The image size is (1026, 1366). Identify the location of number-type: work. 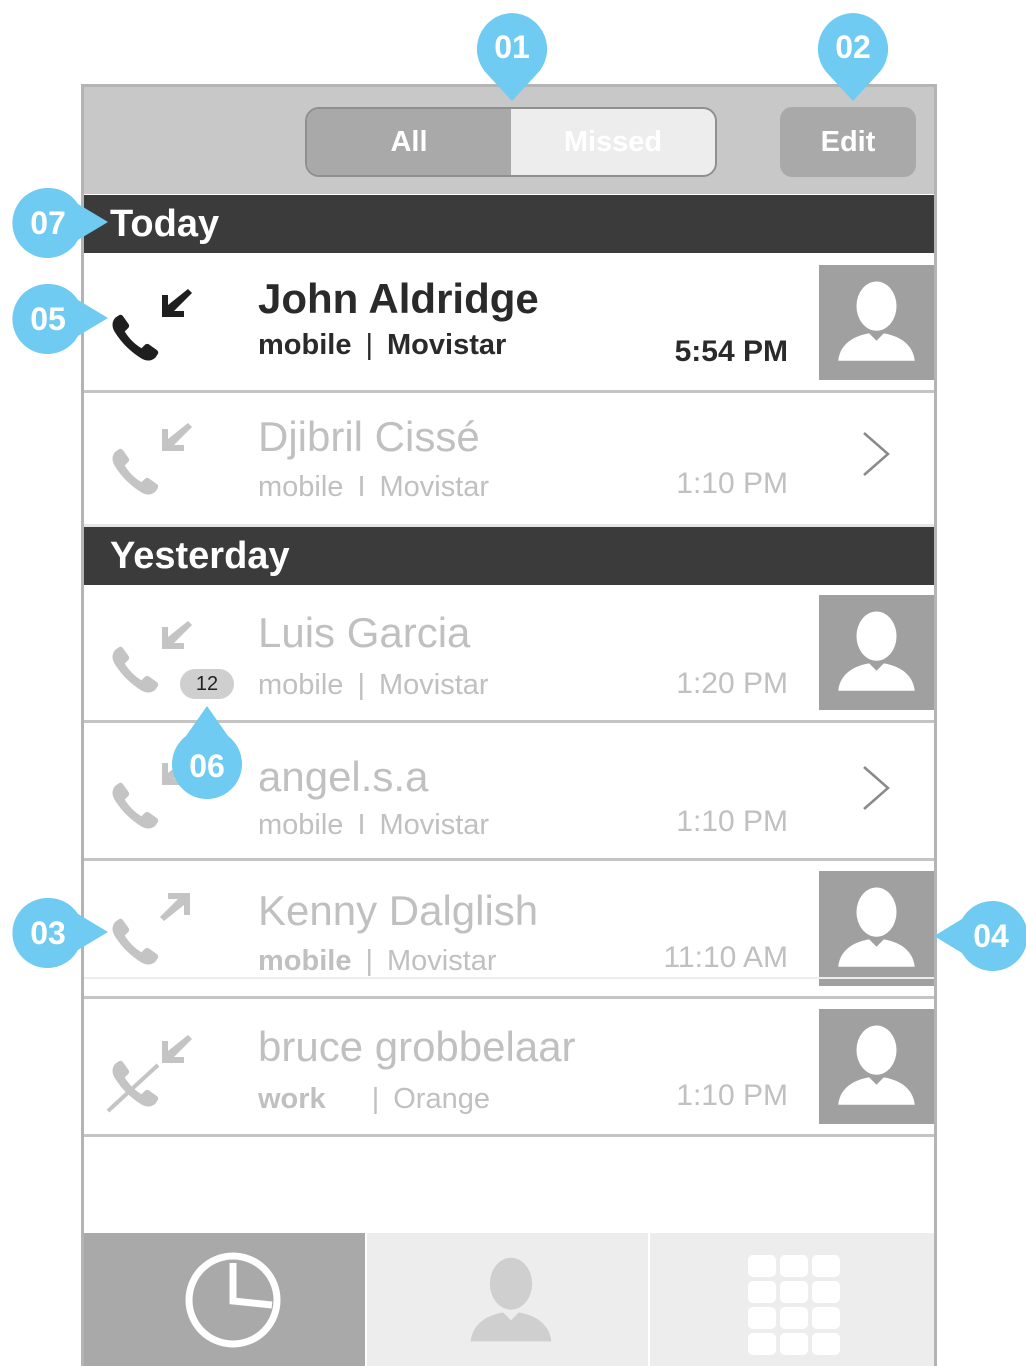
(292, 1099).